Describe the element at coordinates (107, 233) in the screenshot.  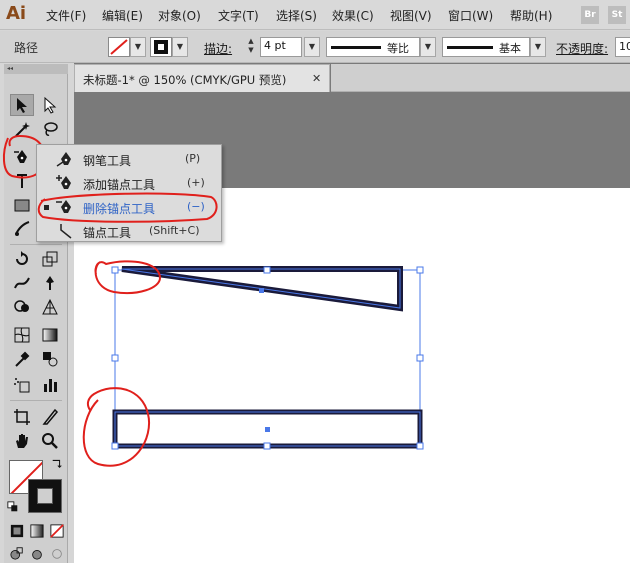
I see `flyout-item-label: 锚点工具` at that location.